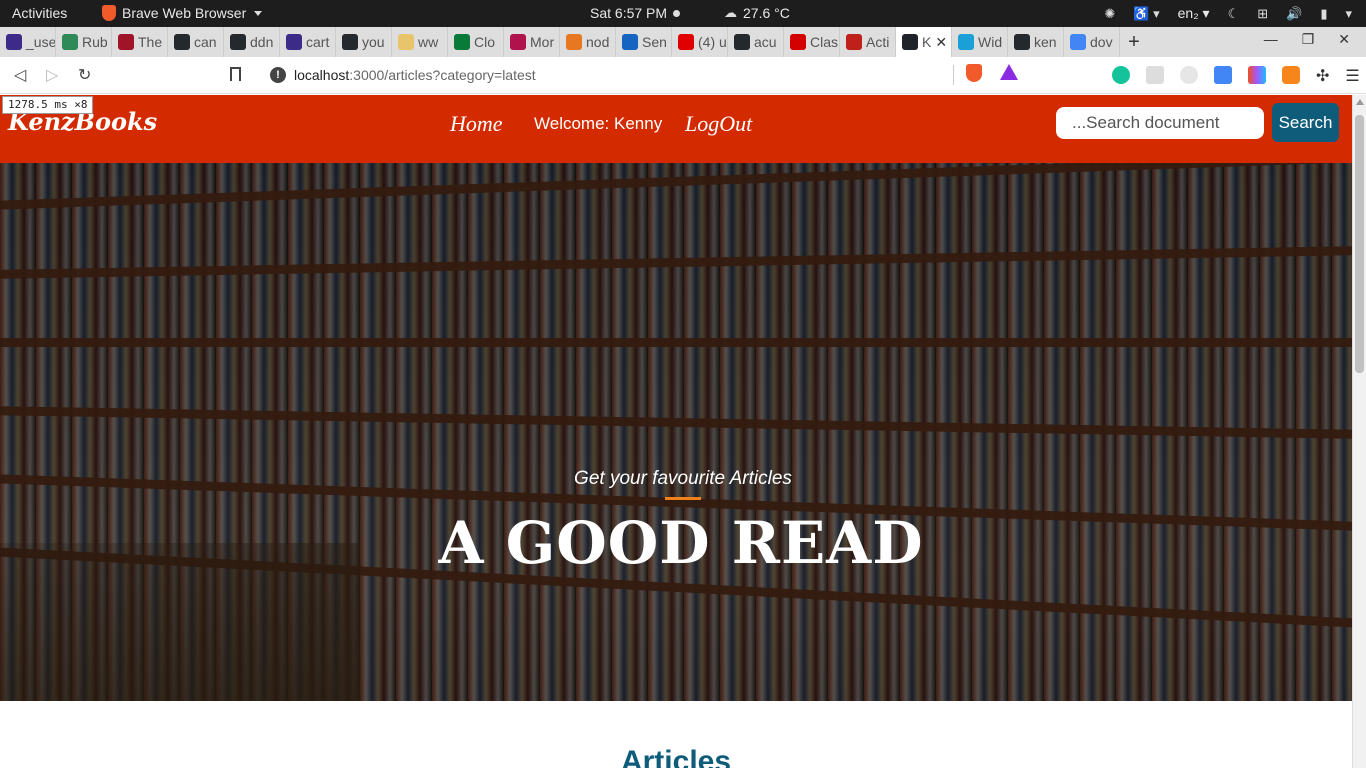 The width and height of the screenshot is (1366, 768). What do you see at coordinates (756, 42) in the screenshot?
I see `browser-tab: acu` at bounding box center [756, 42].